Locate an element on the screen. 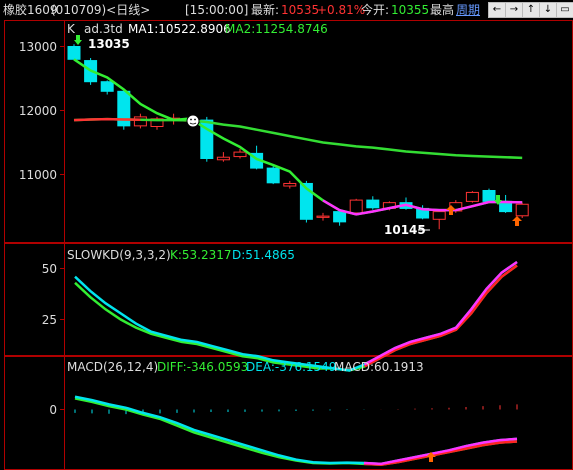 This screenshot has width=573, height=470. price-tick-13000: 13000 is located at coordinates (38, 47).